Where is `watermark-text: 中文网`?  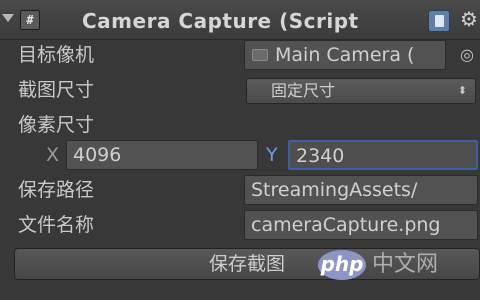
watermark-text: 中文网 is located at coordinates (405, 264).